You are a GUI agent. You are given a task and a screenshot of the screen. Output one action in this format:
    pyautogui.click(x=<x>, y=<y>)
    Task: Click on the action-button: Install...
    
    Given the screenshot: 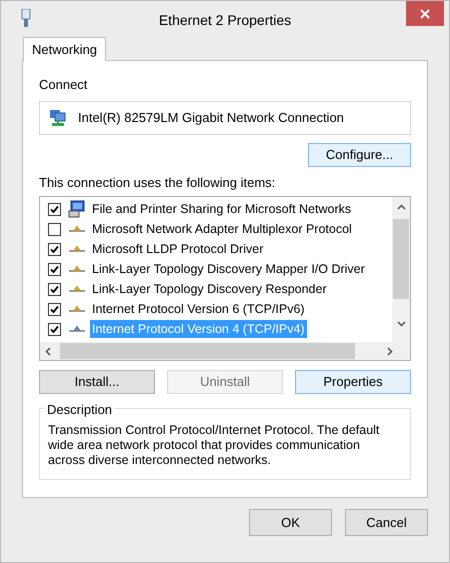 What is the action you would take?
    pyautogui.click(x=97, y=382)
    